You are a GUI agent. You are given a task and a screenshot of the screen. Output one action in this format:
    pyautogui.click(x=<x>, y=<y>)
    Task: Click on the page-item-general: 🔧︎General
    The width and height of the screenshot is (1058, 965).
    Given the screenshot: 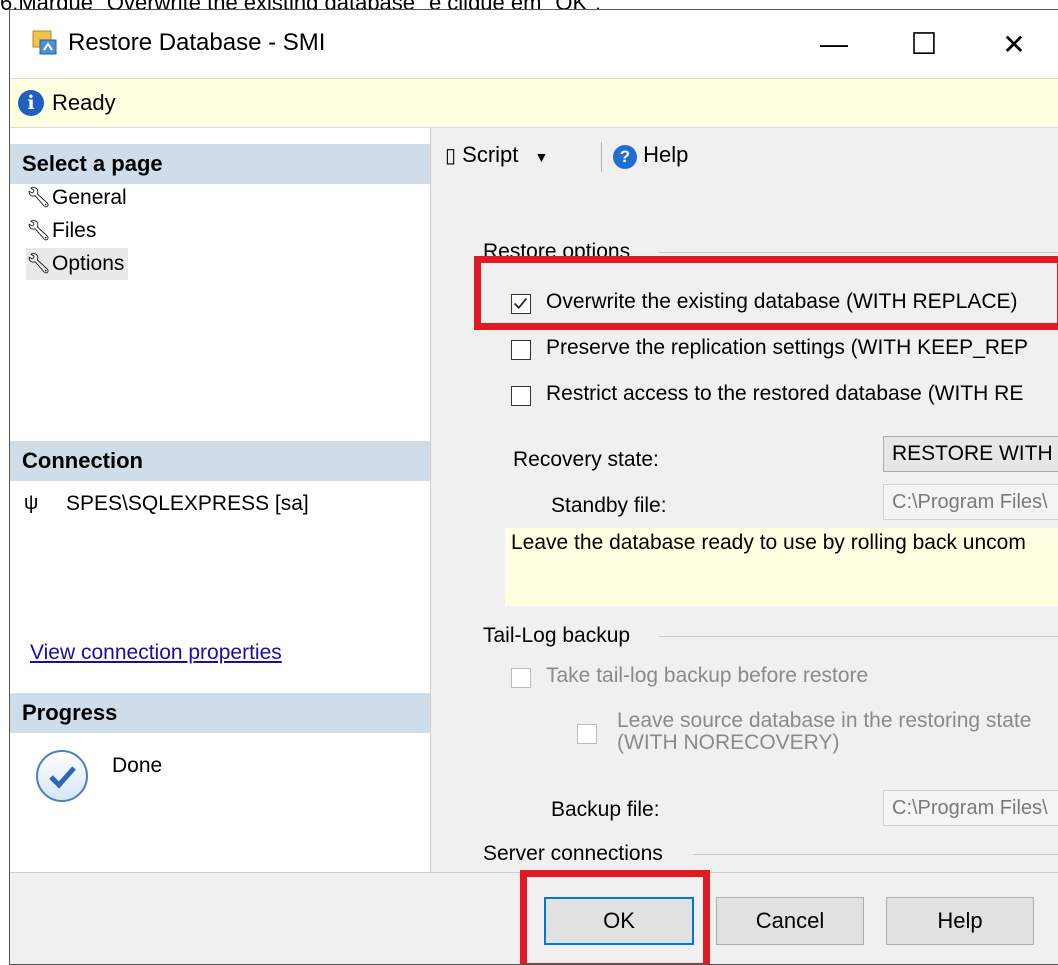 What is the action you would take?
    pyautogui.click(x=78, y=198)
    